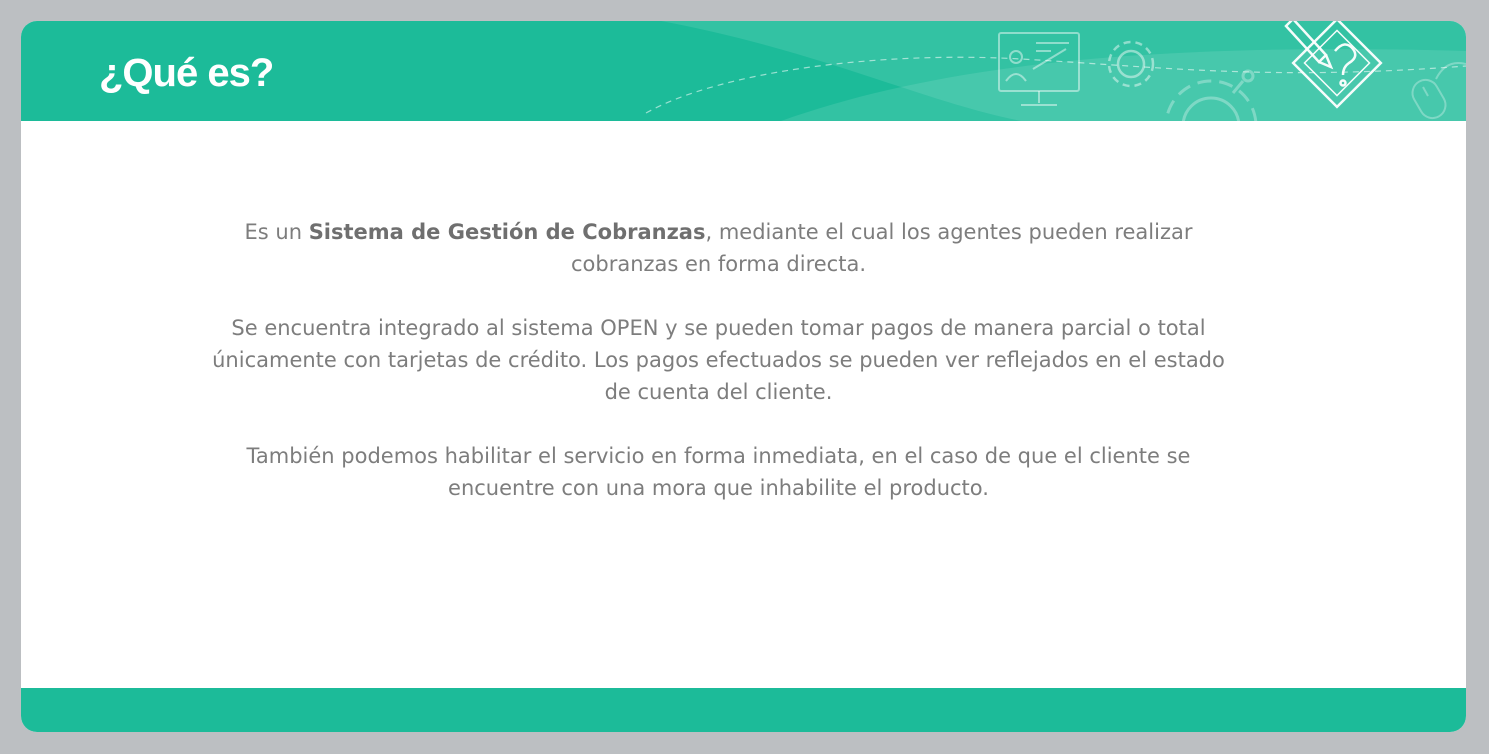  What do you see at coordinates (276, 232) in the screenshot?
I see `paragraph-definition-lead: Es un` at bounding box center [276, 232].